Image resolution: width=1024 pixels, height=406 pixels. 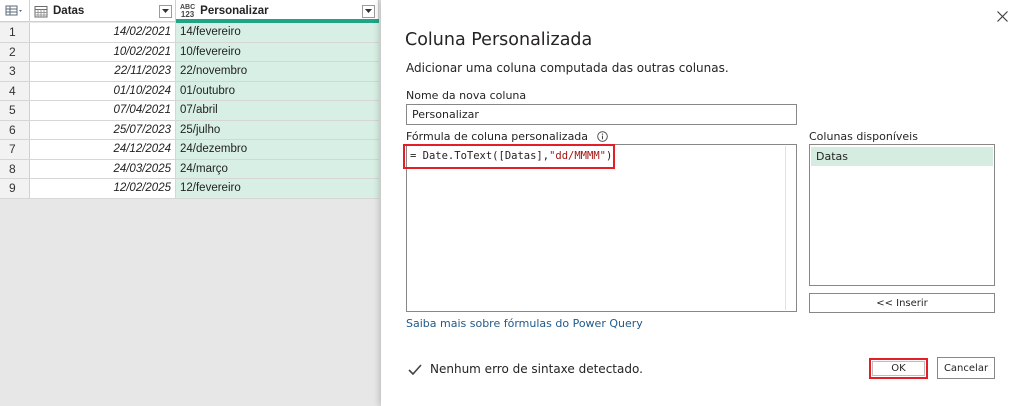 I want to click on row-index: 6, so click(x=15, y=129).